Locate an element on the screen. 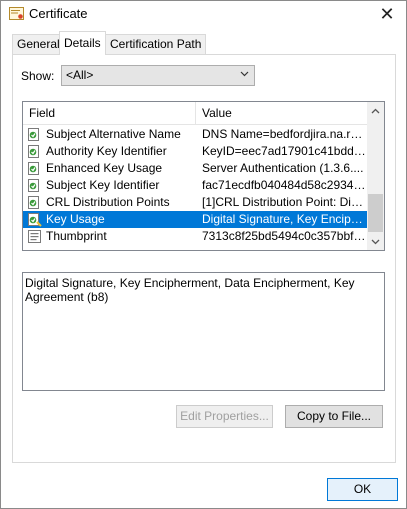 The height and width of the screenshot is (509, 407). scroll-up-button is located at coordinates (375, 110).